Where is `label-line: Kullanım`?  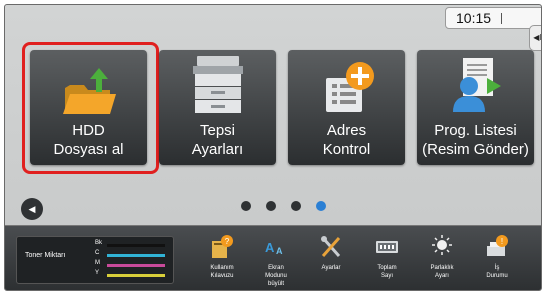
label-line: Kullanım is located at coordinates (222, 268).